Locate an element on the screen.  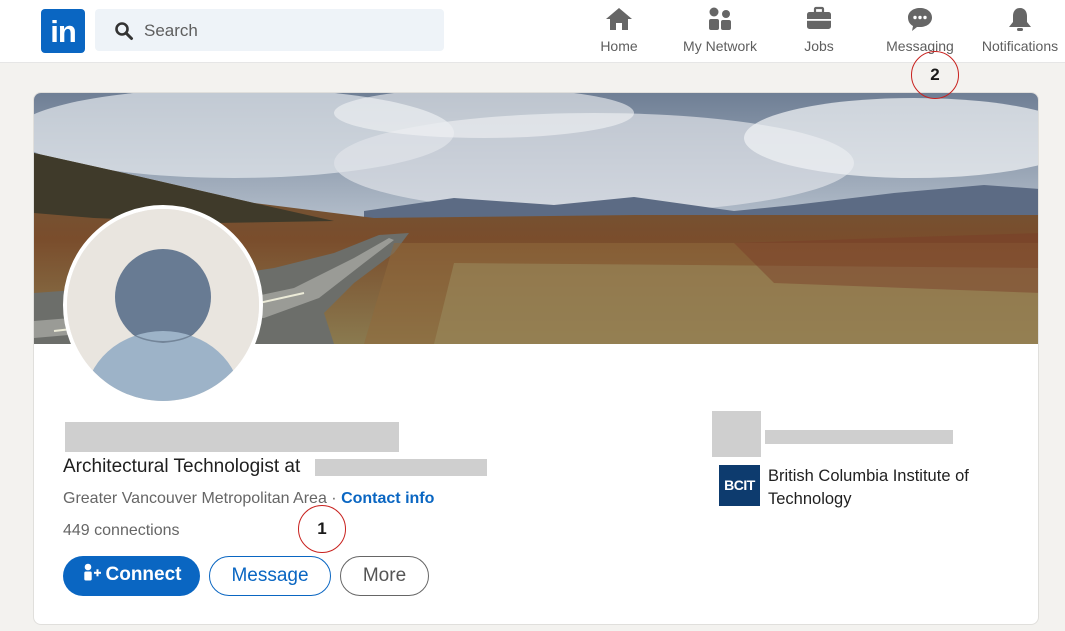
search-input: Search is located at coordinates (269, 30).